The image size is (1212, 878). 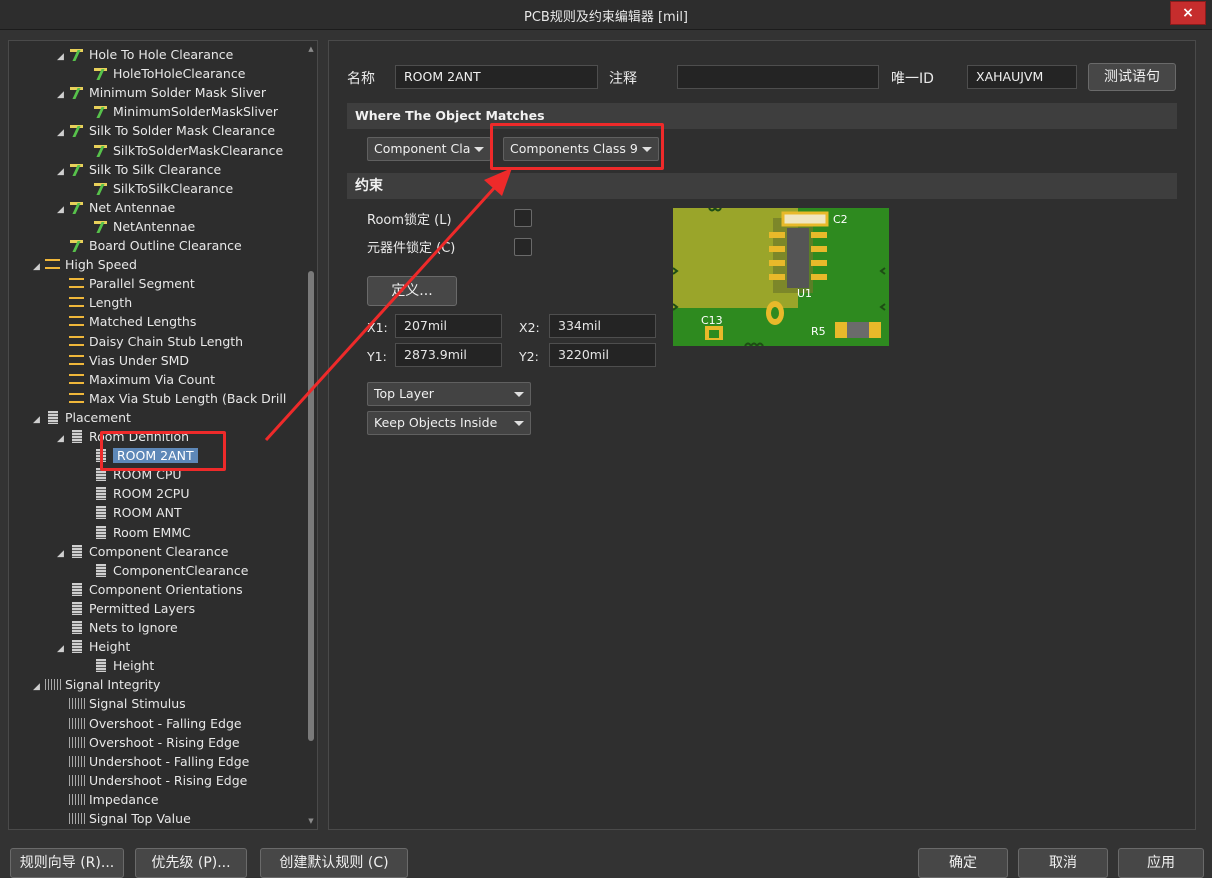 What do you see at coordinates (963, 863) in the screenshot?
I see `ok-button: 确定` at bounding box center [963, 863].